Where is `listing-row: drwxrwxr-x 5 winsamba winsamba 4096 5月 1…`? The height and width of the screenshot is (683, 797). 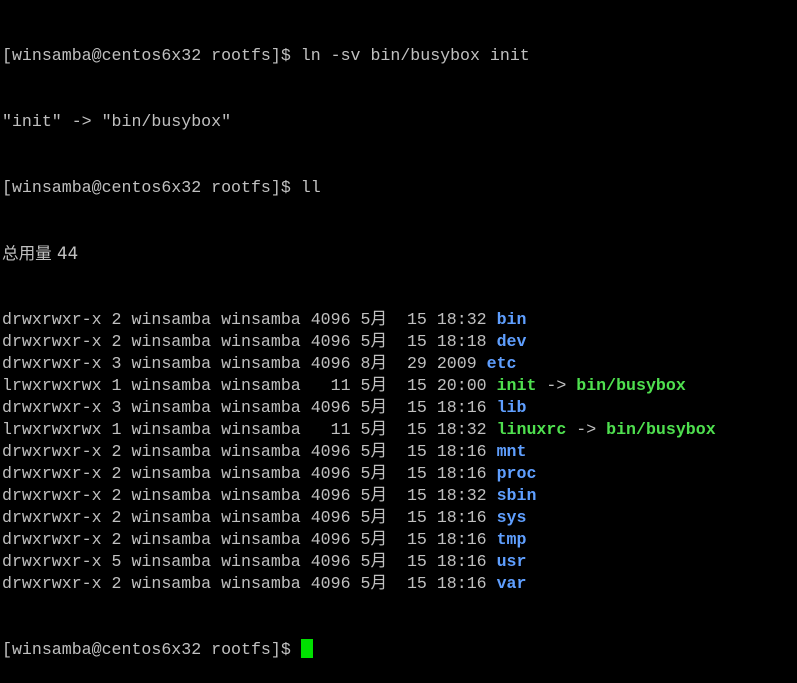 listing-row: drwxrwxr-x 5 winsamba winsamba 4096 5月 1… is located at coordinates (399, 562).